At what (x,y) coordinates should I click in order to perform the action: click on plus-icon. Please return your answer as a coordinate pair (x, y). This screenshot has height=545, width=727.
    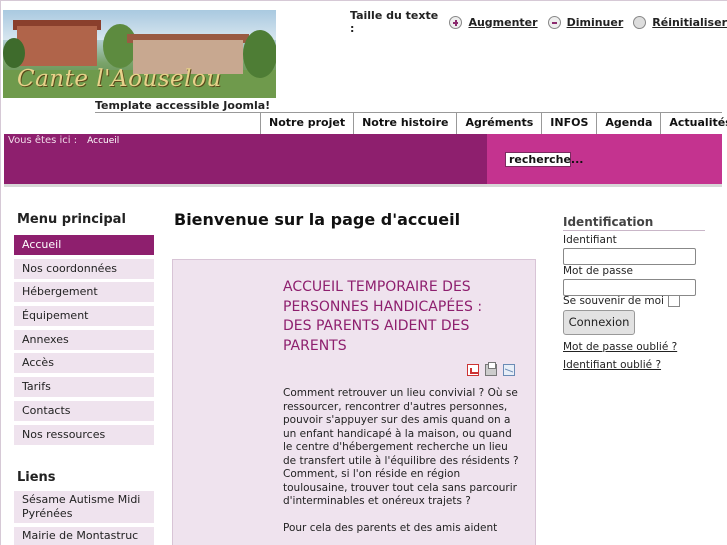
    Looking at the image, I should click on (456, 22).